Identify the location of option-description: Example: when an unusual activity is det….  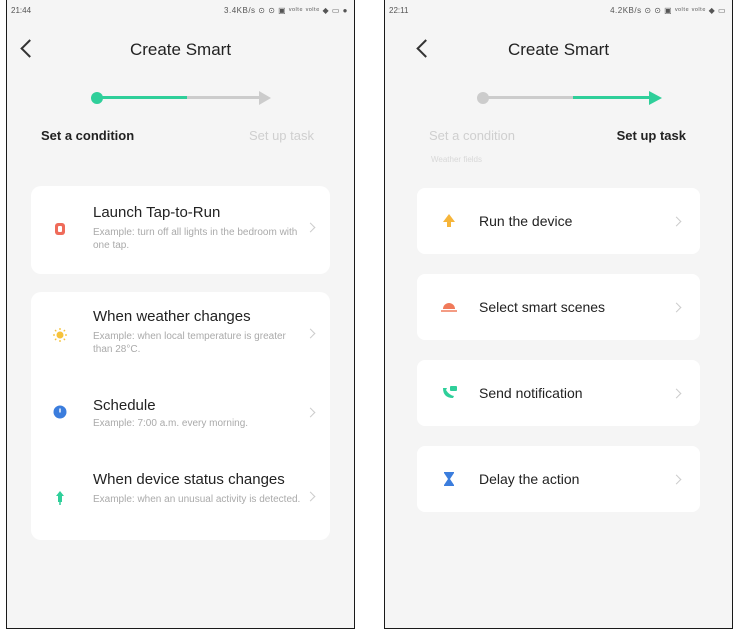
(197, 499).